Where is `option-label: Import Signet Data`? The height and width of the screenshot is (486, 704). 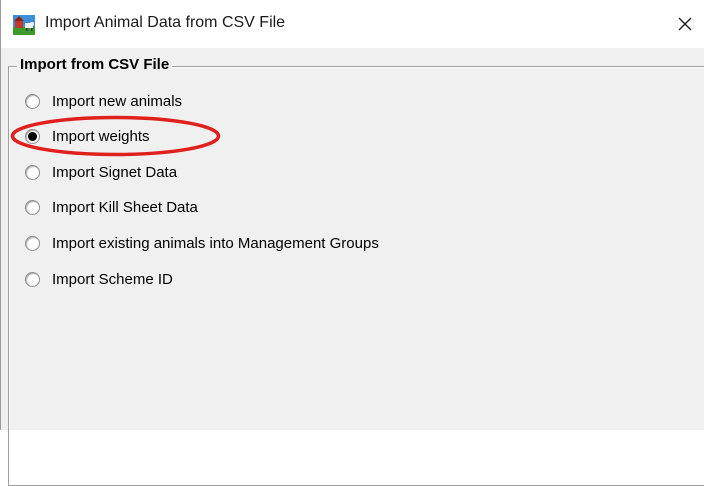
option-label: Import Signet Data is located at coordinates (115, 172).